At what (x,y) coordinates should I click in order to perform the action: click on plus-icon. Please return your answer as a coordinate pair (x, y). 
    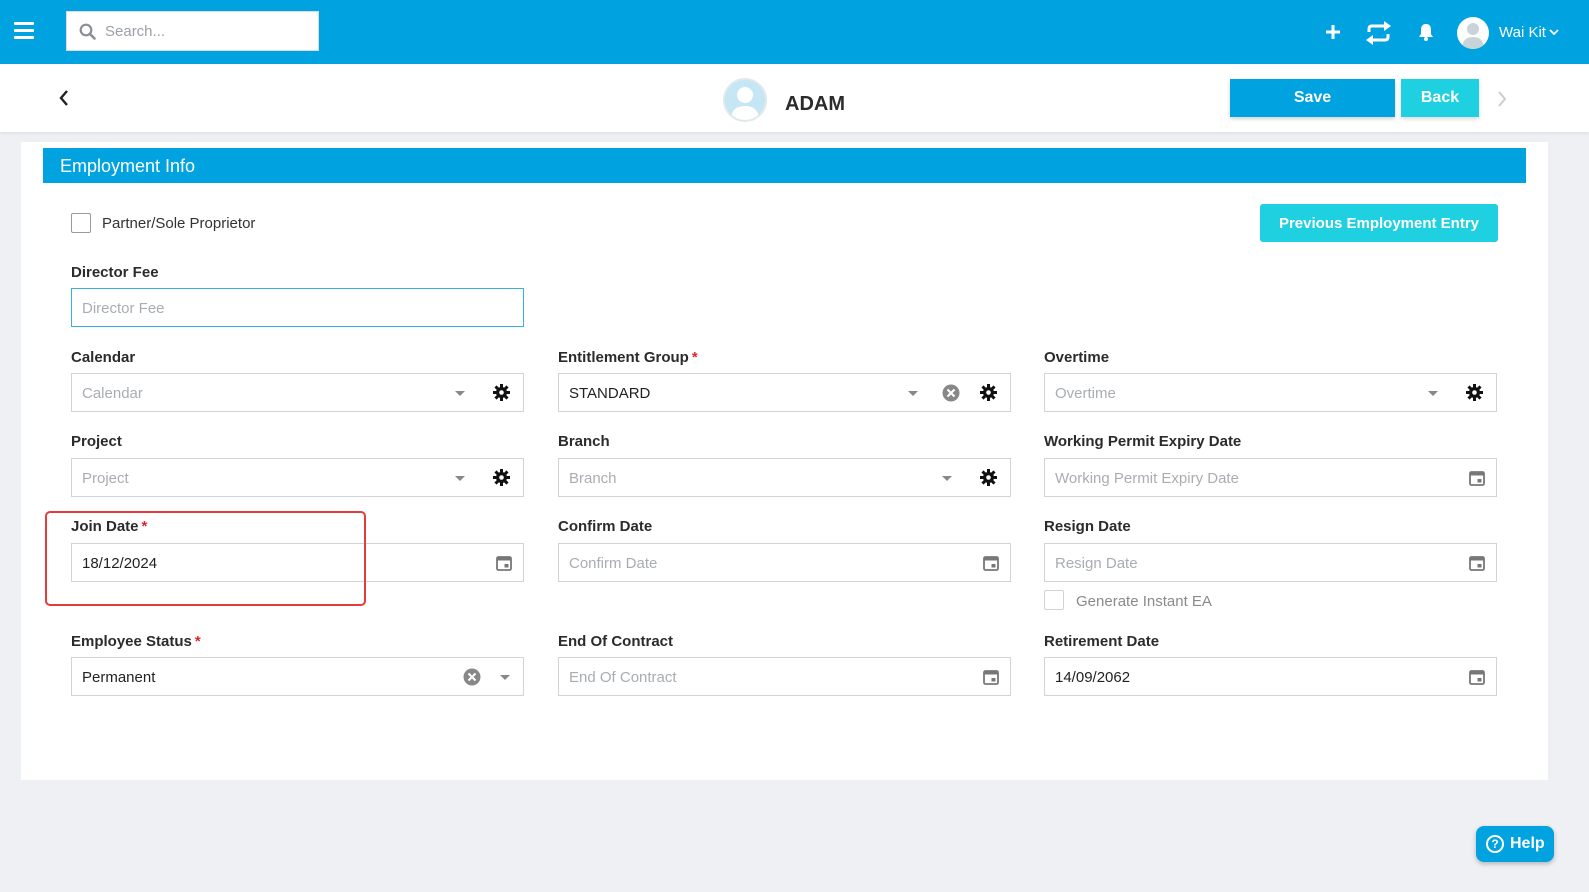
    Looking at the image, I should click on (1333, 32).